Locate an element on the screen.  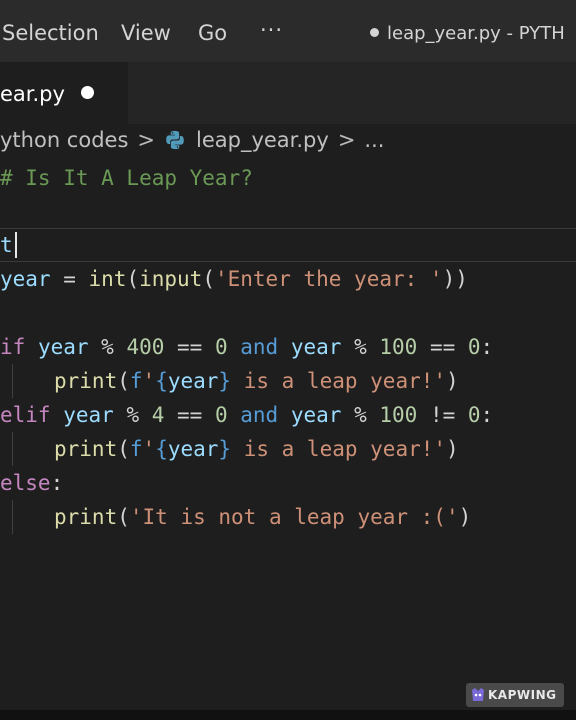
kapwing-watermark: KAPWING is located at coordinates (515, 695).